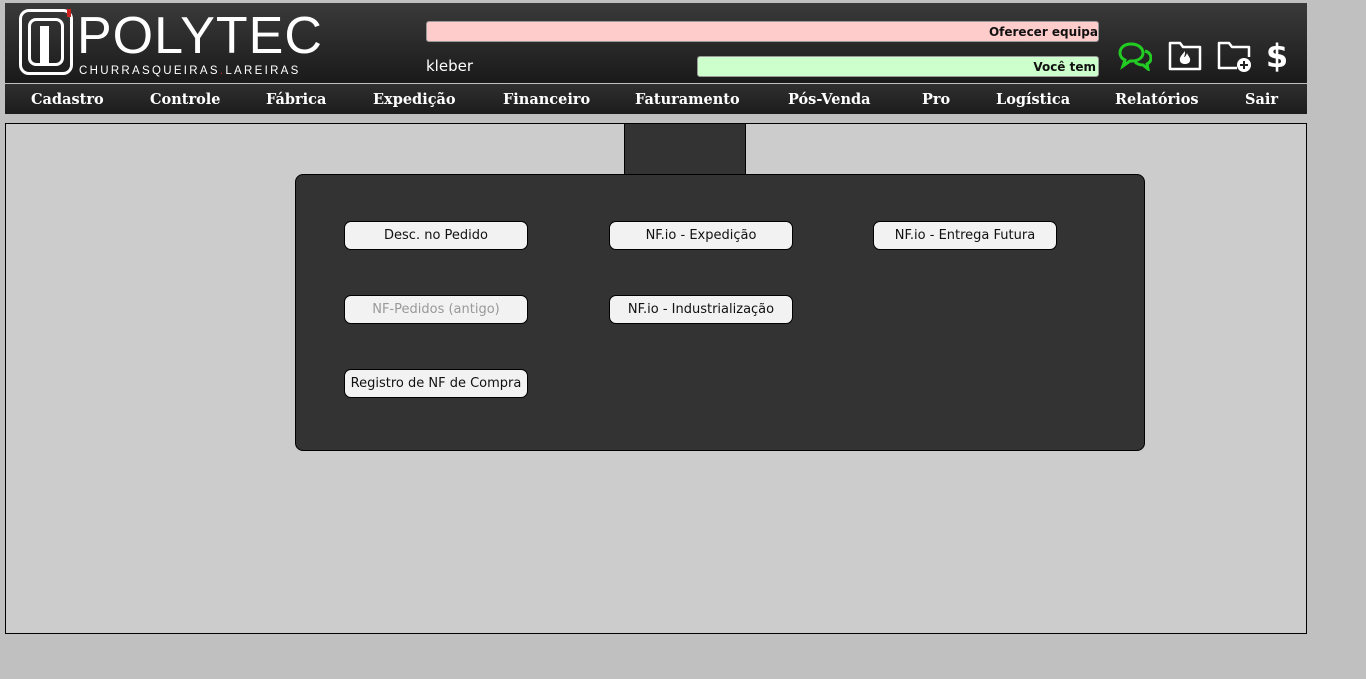 Image resolution: width=1366 pixels, height=679 pixels. I want to click on nav-pro: Pro, so click(936, 99).